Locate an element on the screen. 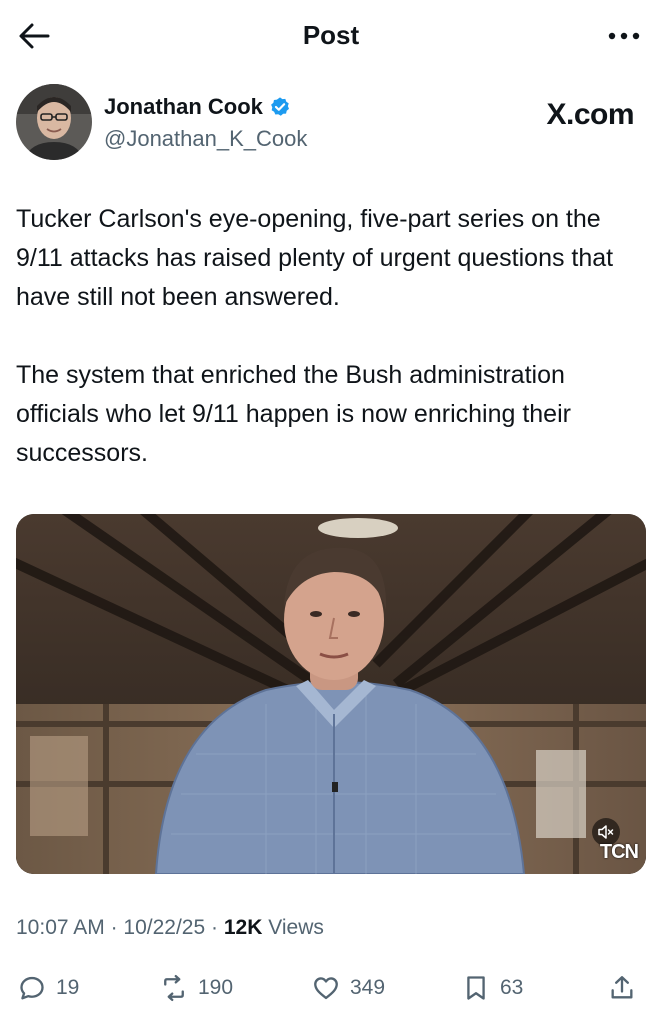 The height and width of the screenshot is (1024, 662). speaker-muted-icon is located at coordinates (606, 832).